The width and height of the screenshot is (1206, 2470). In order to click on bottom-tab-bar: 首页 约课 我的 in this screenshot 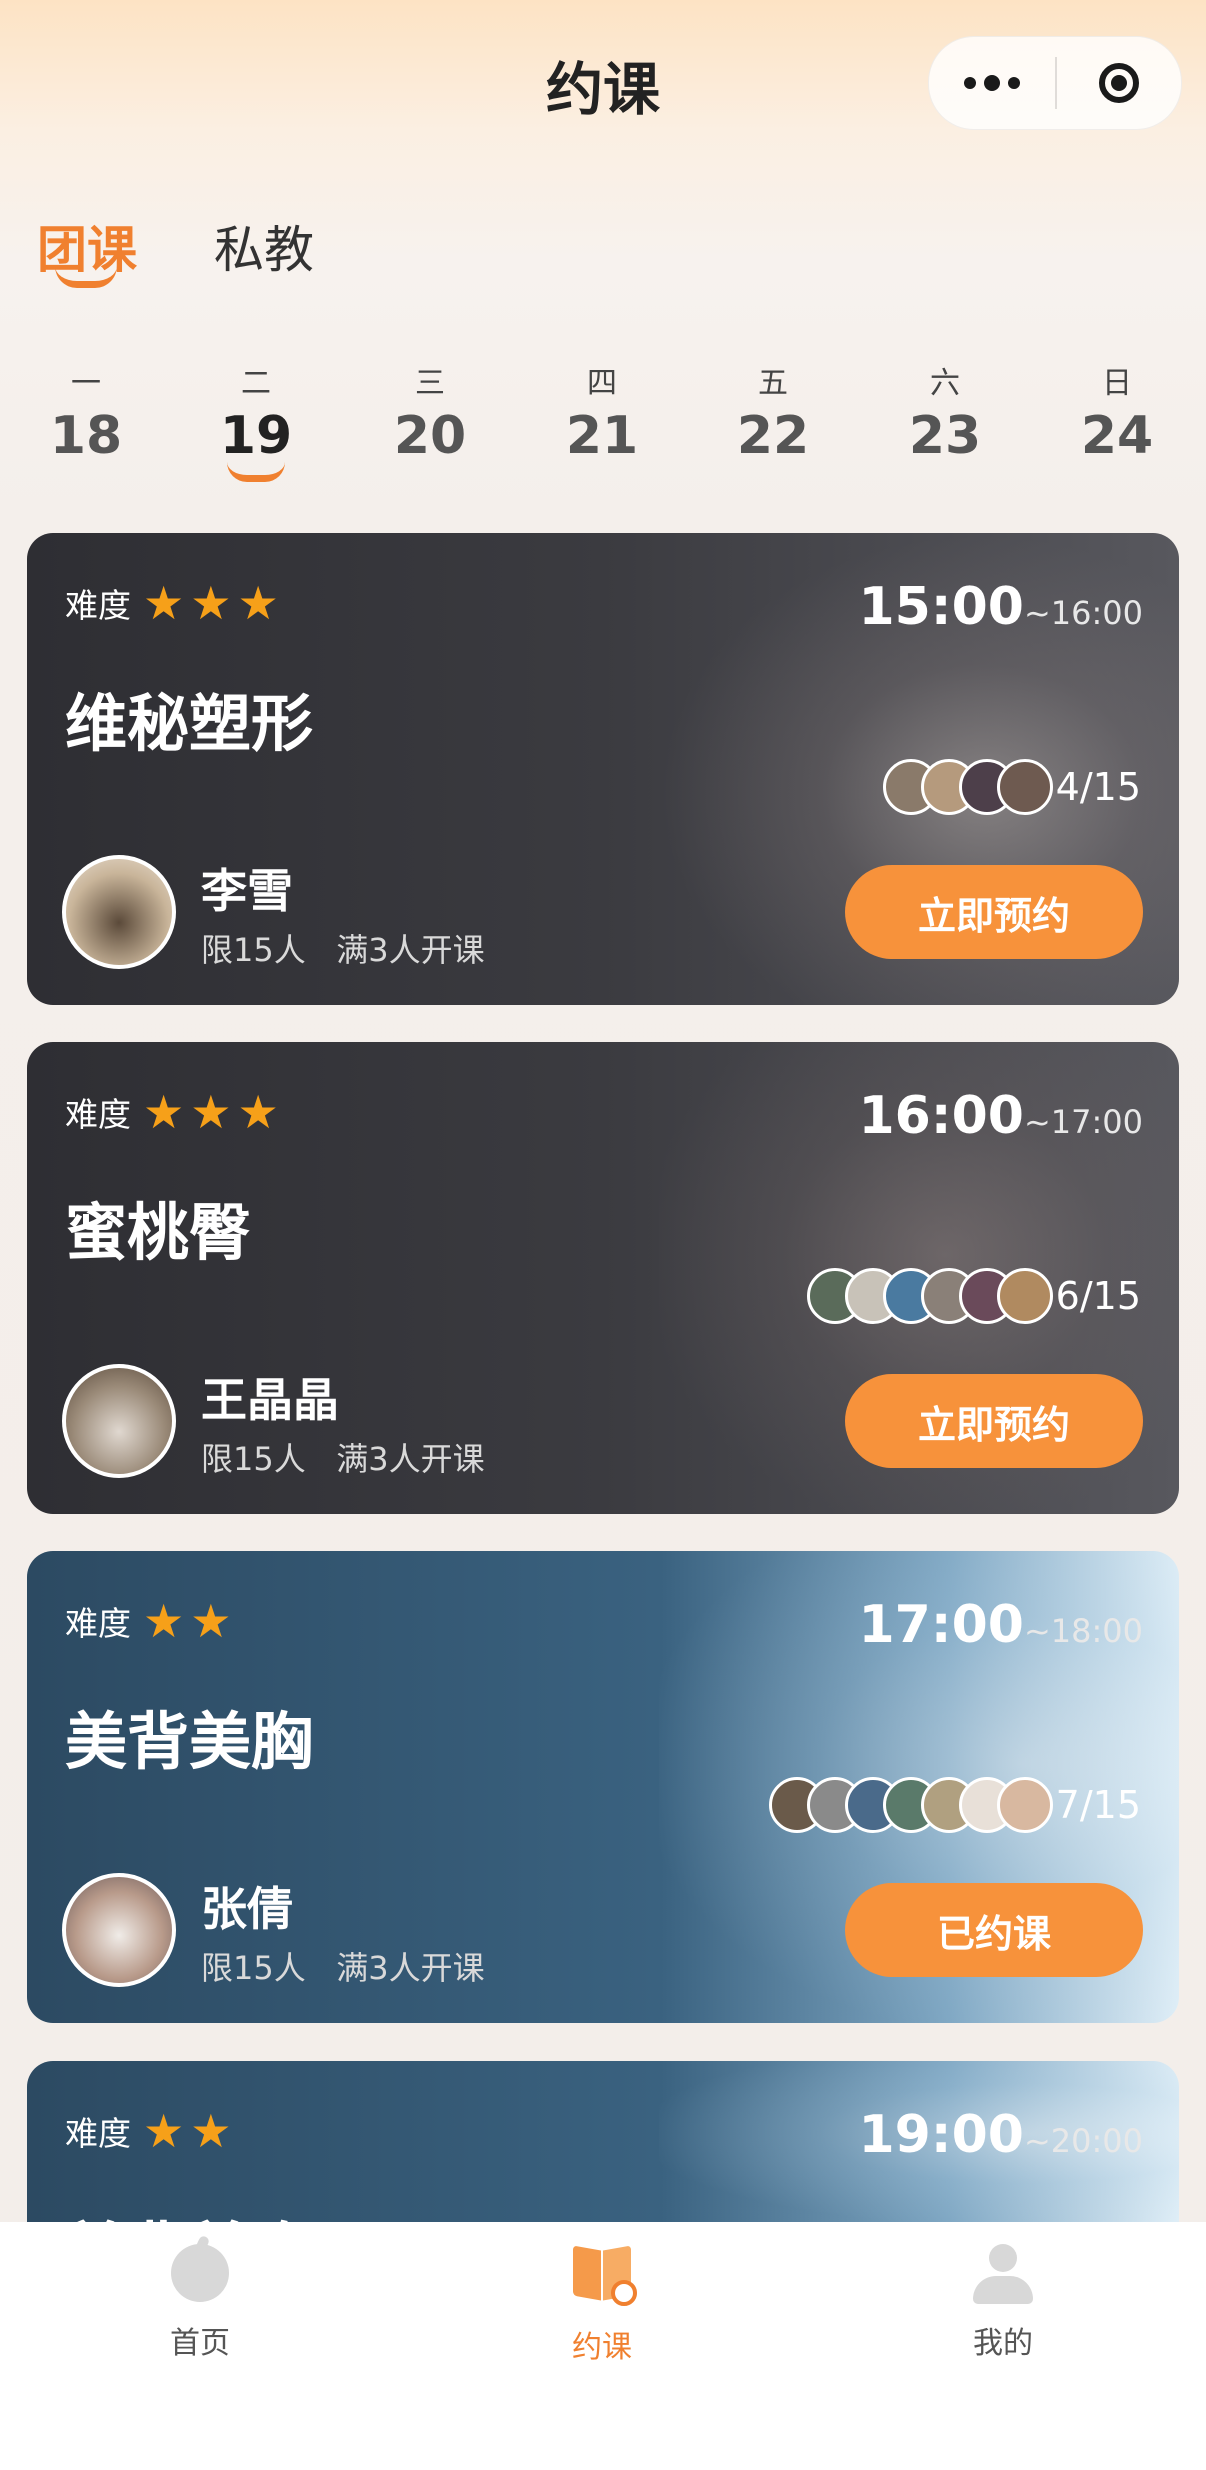, I will do `click(603, 2346)`.